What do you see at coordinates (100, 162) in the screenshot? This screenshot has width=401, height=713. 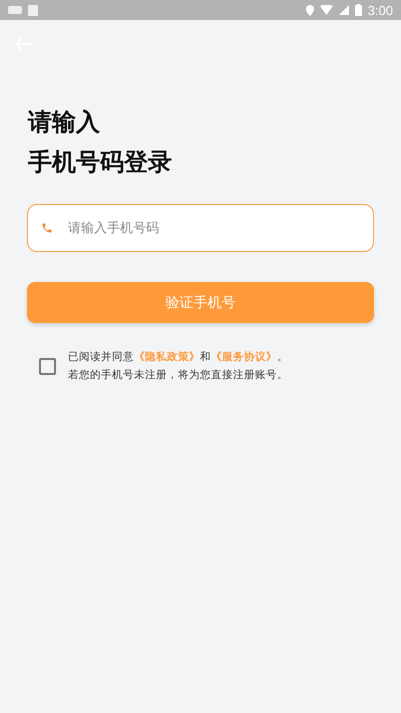 I see `page-title: 手机号码登录` at bounding box center [100, 162].